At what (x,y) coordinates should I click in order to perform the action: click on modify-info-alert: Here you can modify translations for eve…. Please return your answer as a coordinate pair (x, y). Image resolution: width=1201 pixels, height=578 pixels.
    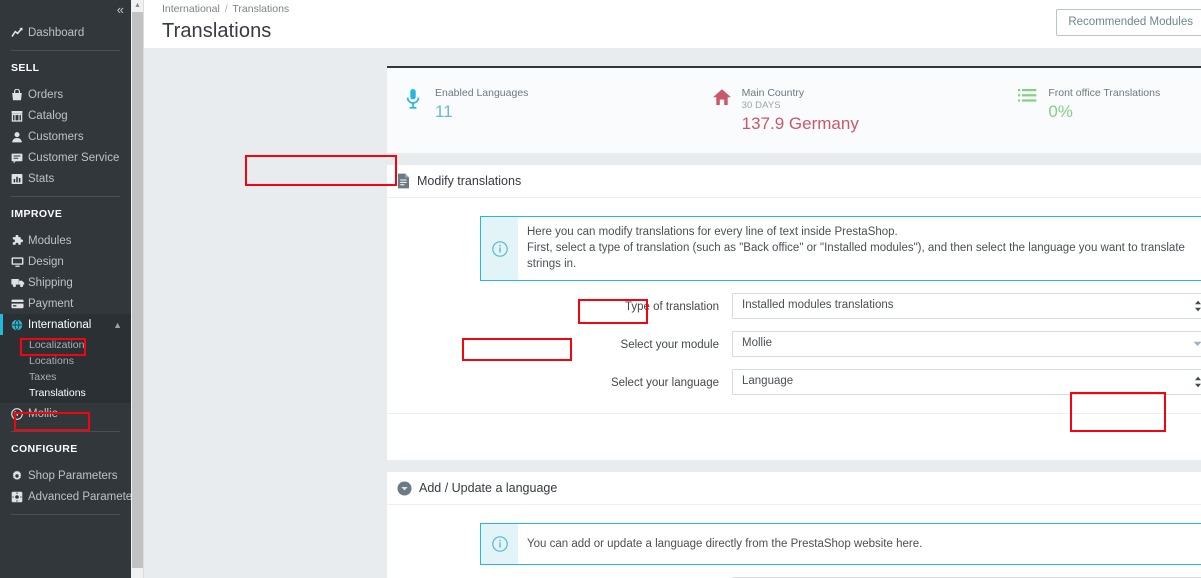
    Looking at the image, I should click on (840, 248).